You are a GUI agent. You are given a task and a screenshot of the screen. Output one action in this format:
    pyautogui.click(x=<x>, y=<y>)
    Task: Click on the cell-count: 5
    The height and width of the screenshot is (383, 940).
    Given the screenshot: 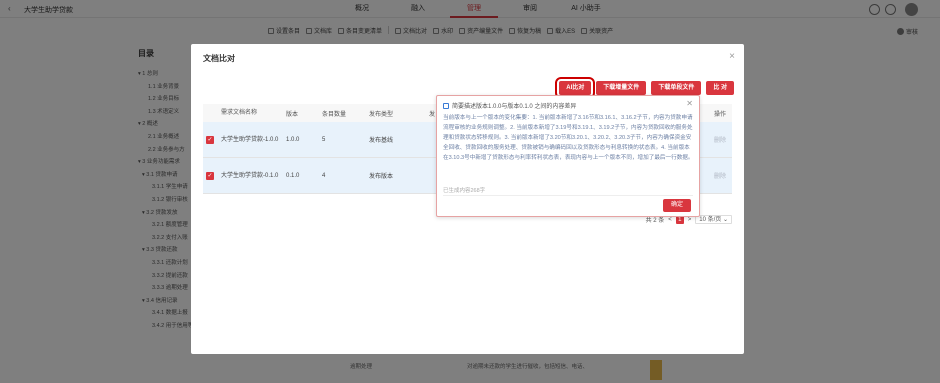 What is the action you would take?
    pyautogui.click(x=324, y=139)
    